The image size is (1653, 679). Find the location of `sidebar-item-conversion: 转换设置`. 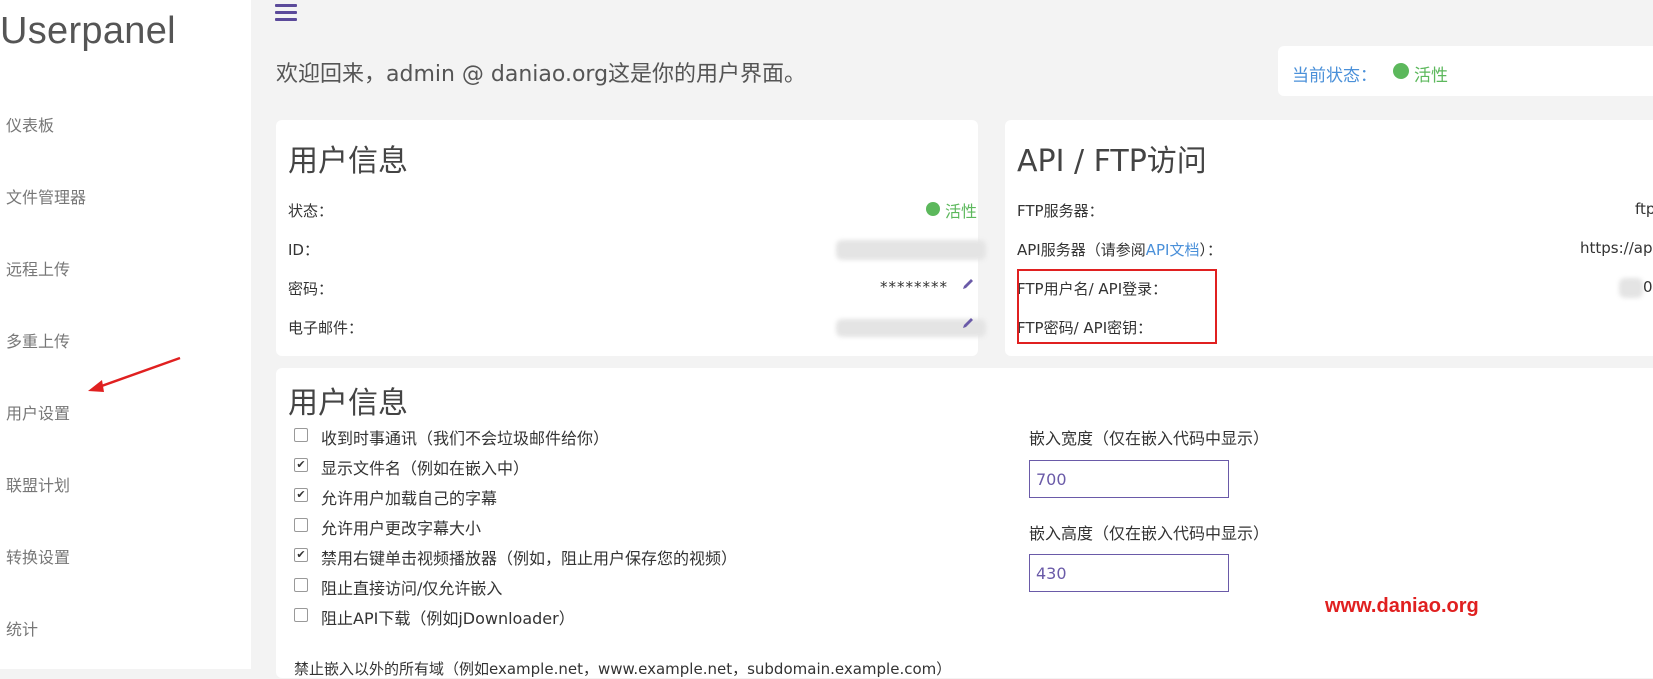

sidebar-item-conversion: 转换设置 is located at coordinates (38, 556).